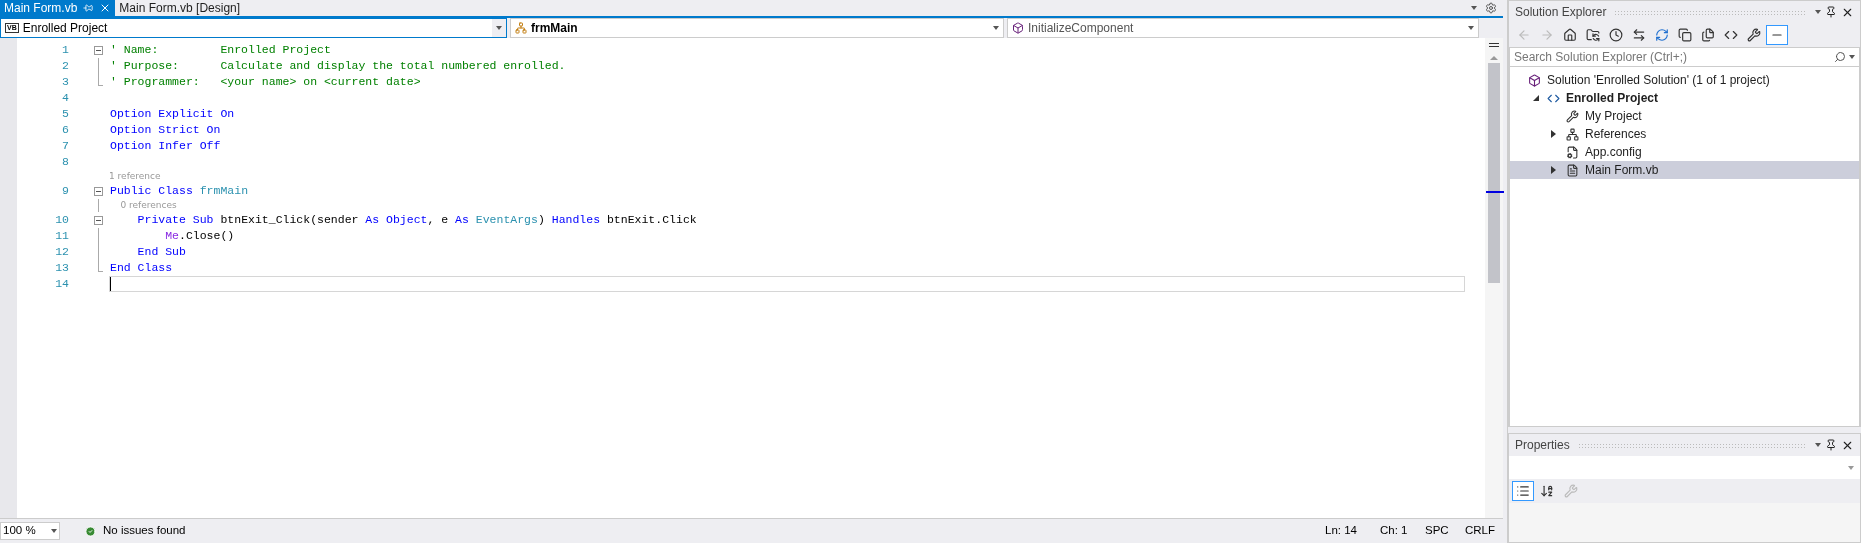 Image resolution: width=1861 pixels, height=543 pixels. What do you see at coordinates (65, 66) in the screenshot?
I see `line-number: 2` at bounding box center [65, 66].